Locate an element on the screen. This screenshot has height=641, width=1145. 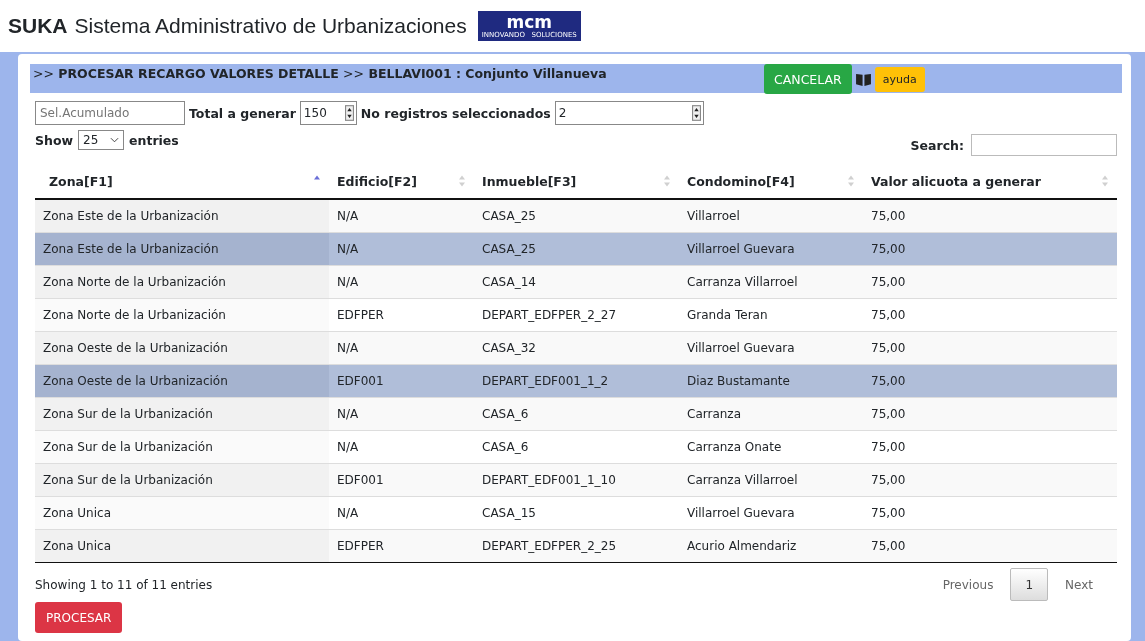
table-row: Zona Unica EDFPER DEPART_EDFPER_2_25 Acurio Almendariz 75,00 is located at coordinates (576, 546).